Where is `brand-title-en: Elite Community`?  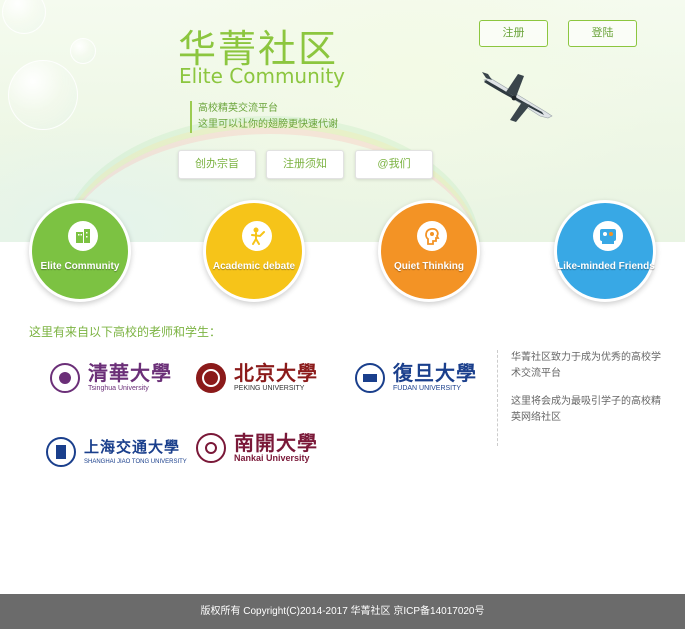 brand-title-en: Elite Community is located at coordinates (262, 76).